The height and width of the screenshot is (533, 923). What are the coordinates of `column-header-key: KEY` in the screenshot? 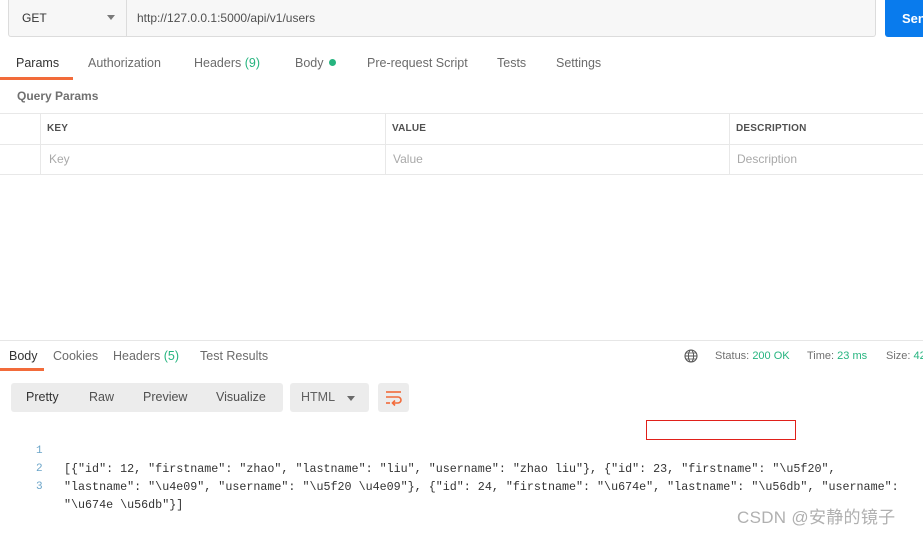 It's located at (58, 128).